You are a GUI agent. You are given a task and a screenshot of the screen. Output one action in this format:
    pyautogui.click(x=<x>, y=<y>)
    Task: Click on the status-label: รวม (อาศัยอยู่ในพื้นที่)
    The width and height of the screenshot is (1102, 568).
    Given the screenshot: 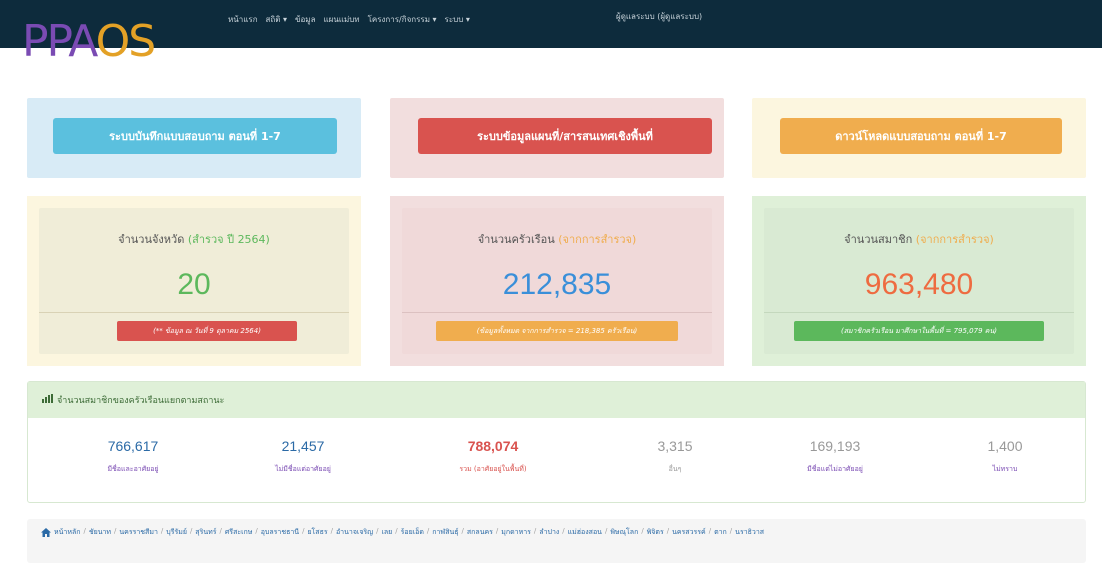 What is the action you would take?
    pyautogui.click(x=493, y=469)
    